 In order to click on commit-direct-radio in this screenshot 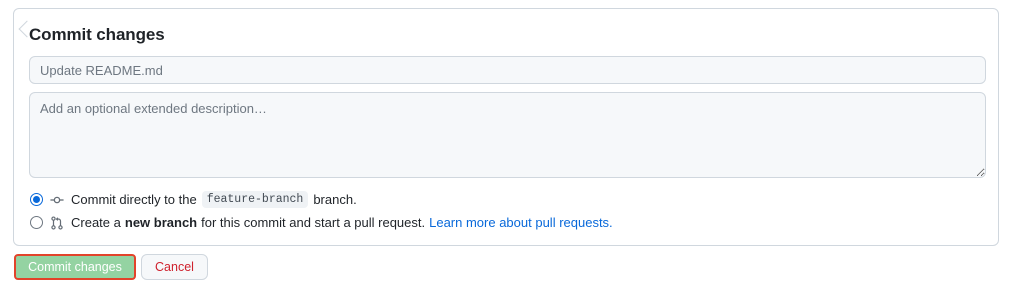, I will do `click(36, 199)`.